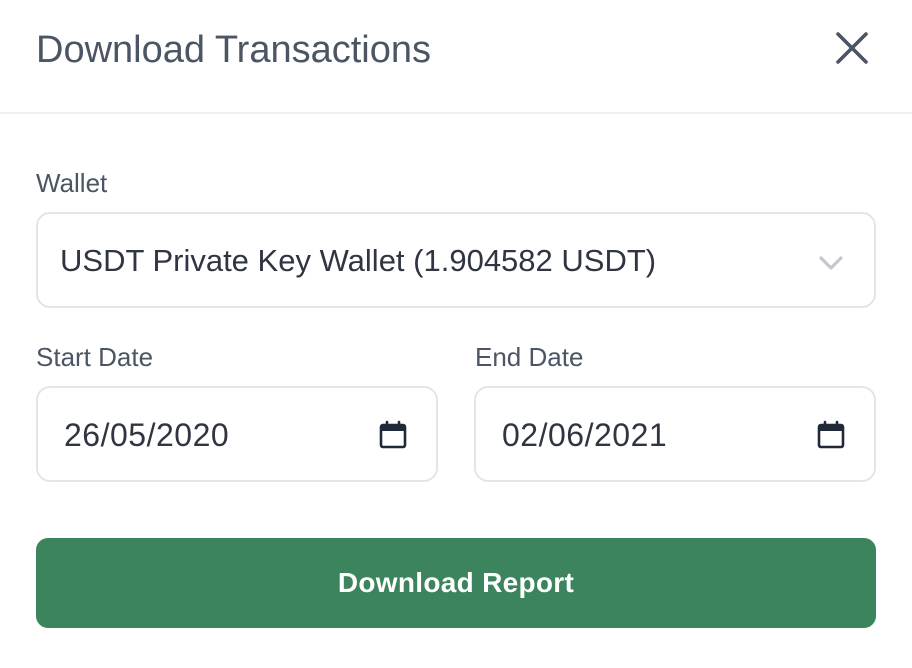 The width and height of the screenshot is (912, 668). Describe the element at coordinates (456, 583) in the screenshot. I see `download-report-button: Download Report` at that location.